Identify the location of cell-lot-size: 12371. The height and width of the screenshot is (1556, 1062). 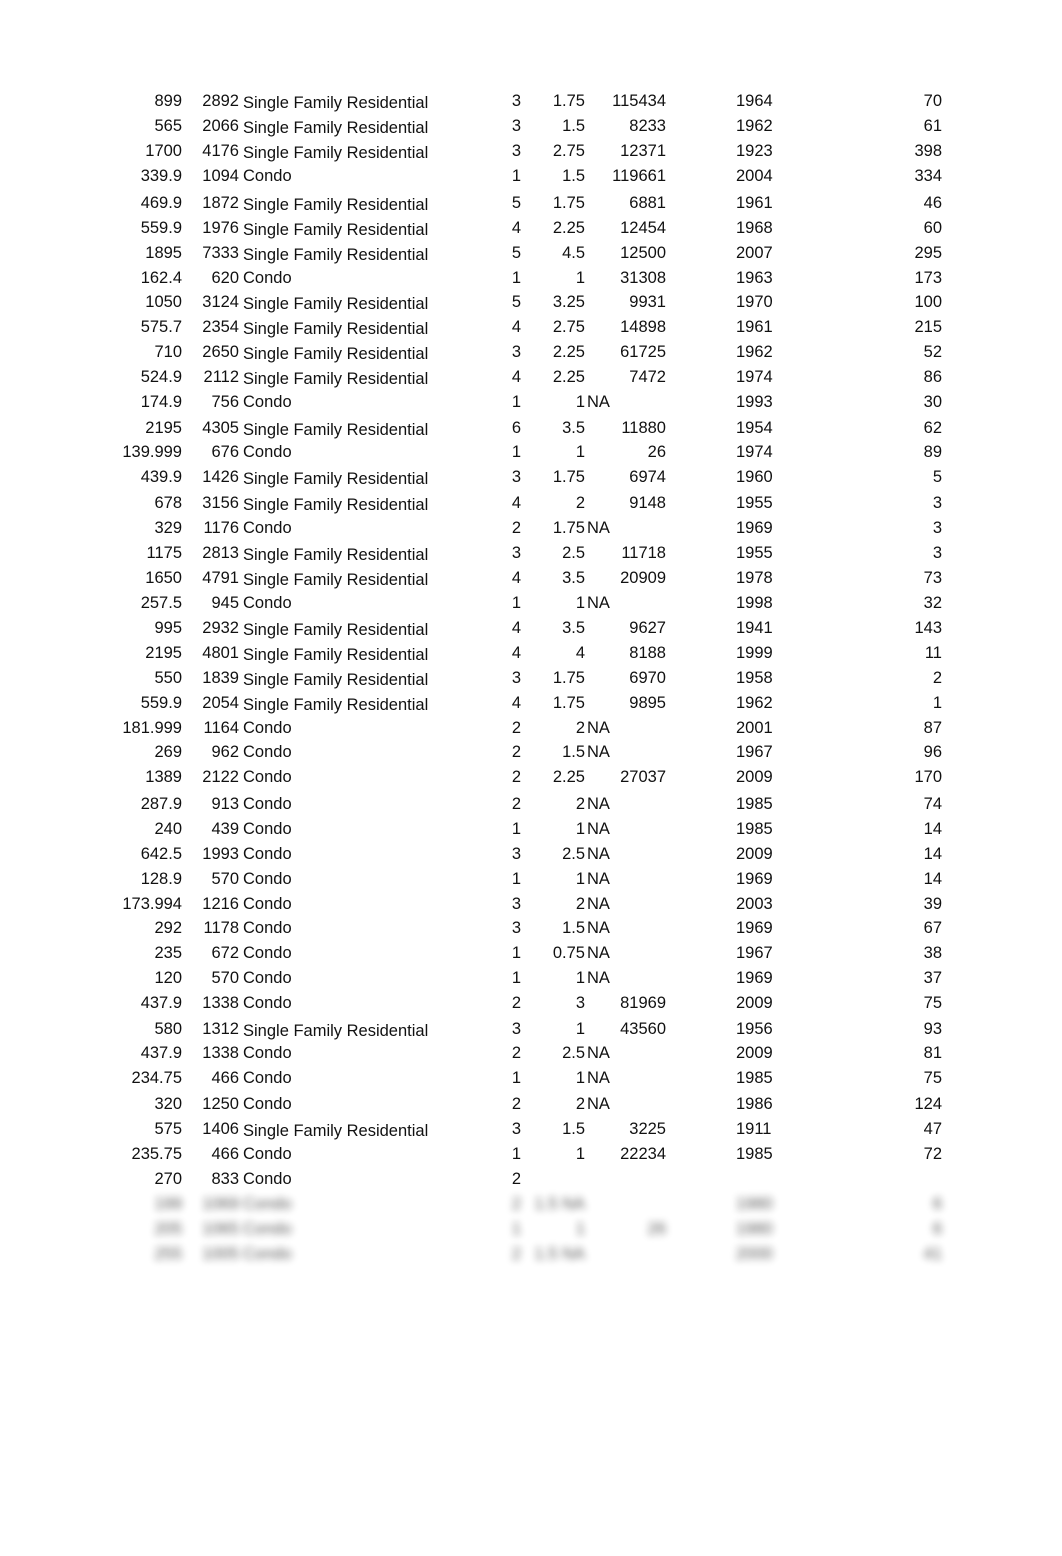
(643, 151).